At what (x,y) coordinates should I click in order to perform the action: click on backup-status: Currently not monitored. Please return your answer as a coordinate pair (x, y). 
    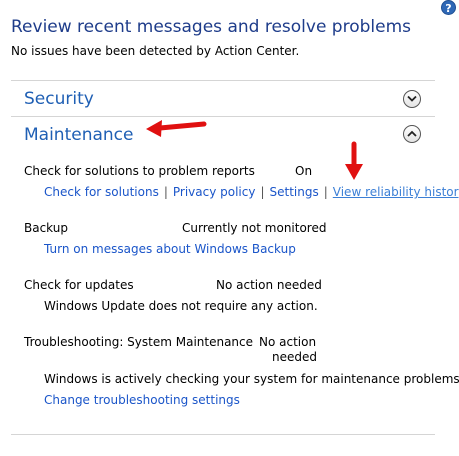
    Looking at the image, I should click on (254, 228).